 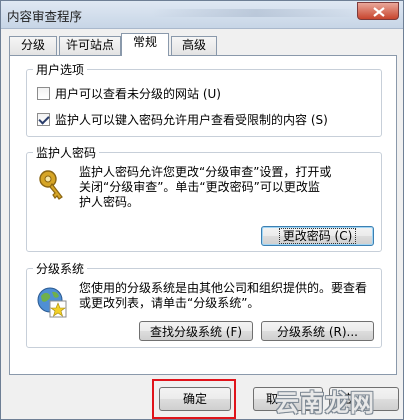 I want to click on tab-advanced-label: 高级, so click(x=193, y=45).